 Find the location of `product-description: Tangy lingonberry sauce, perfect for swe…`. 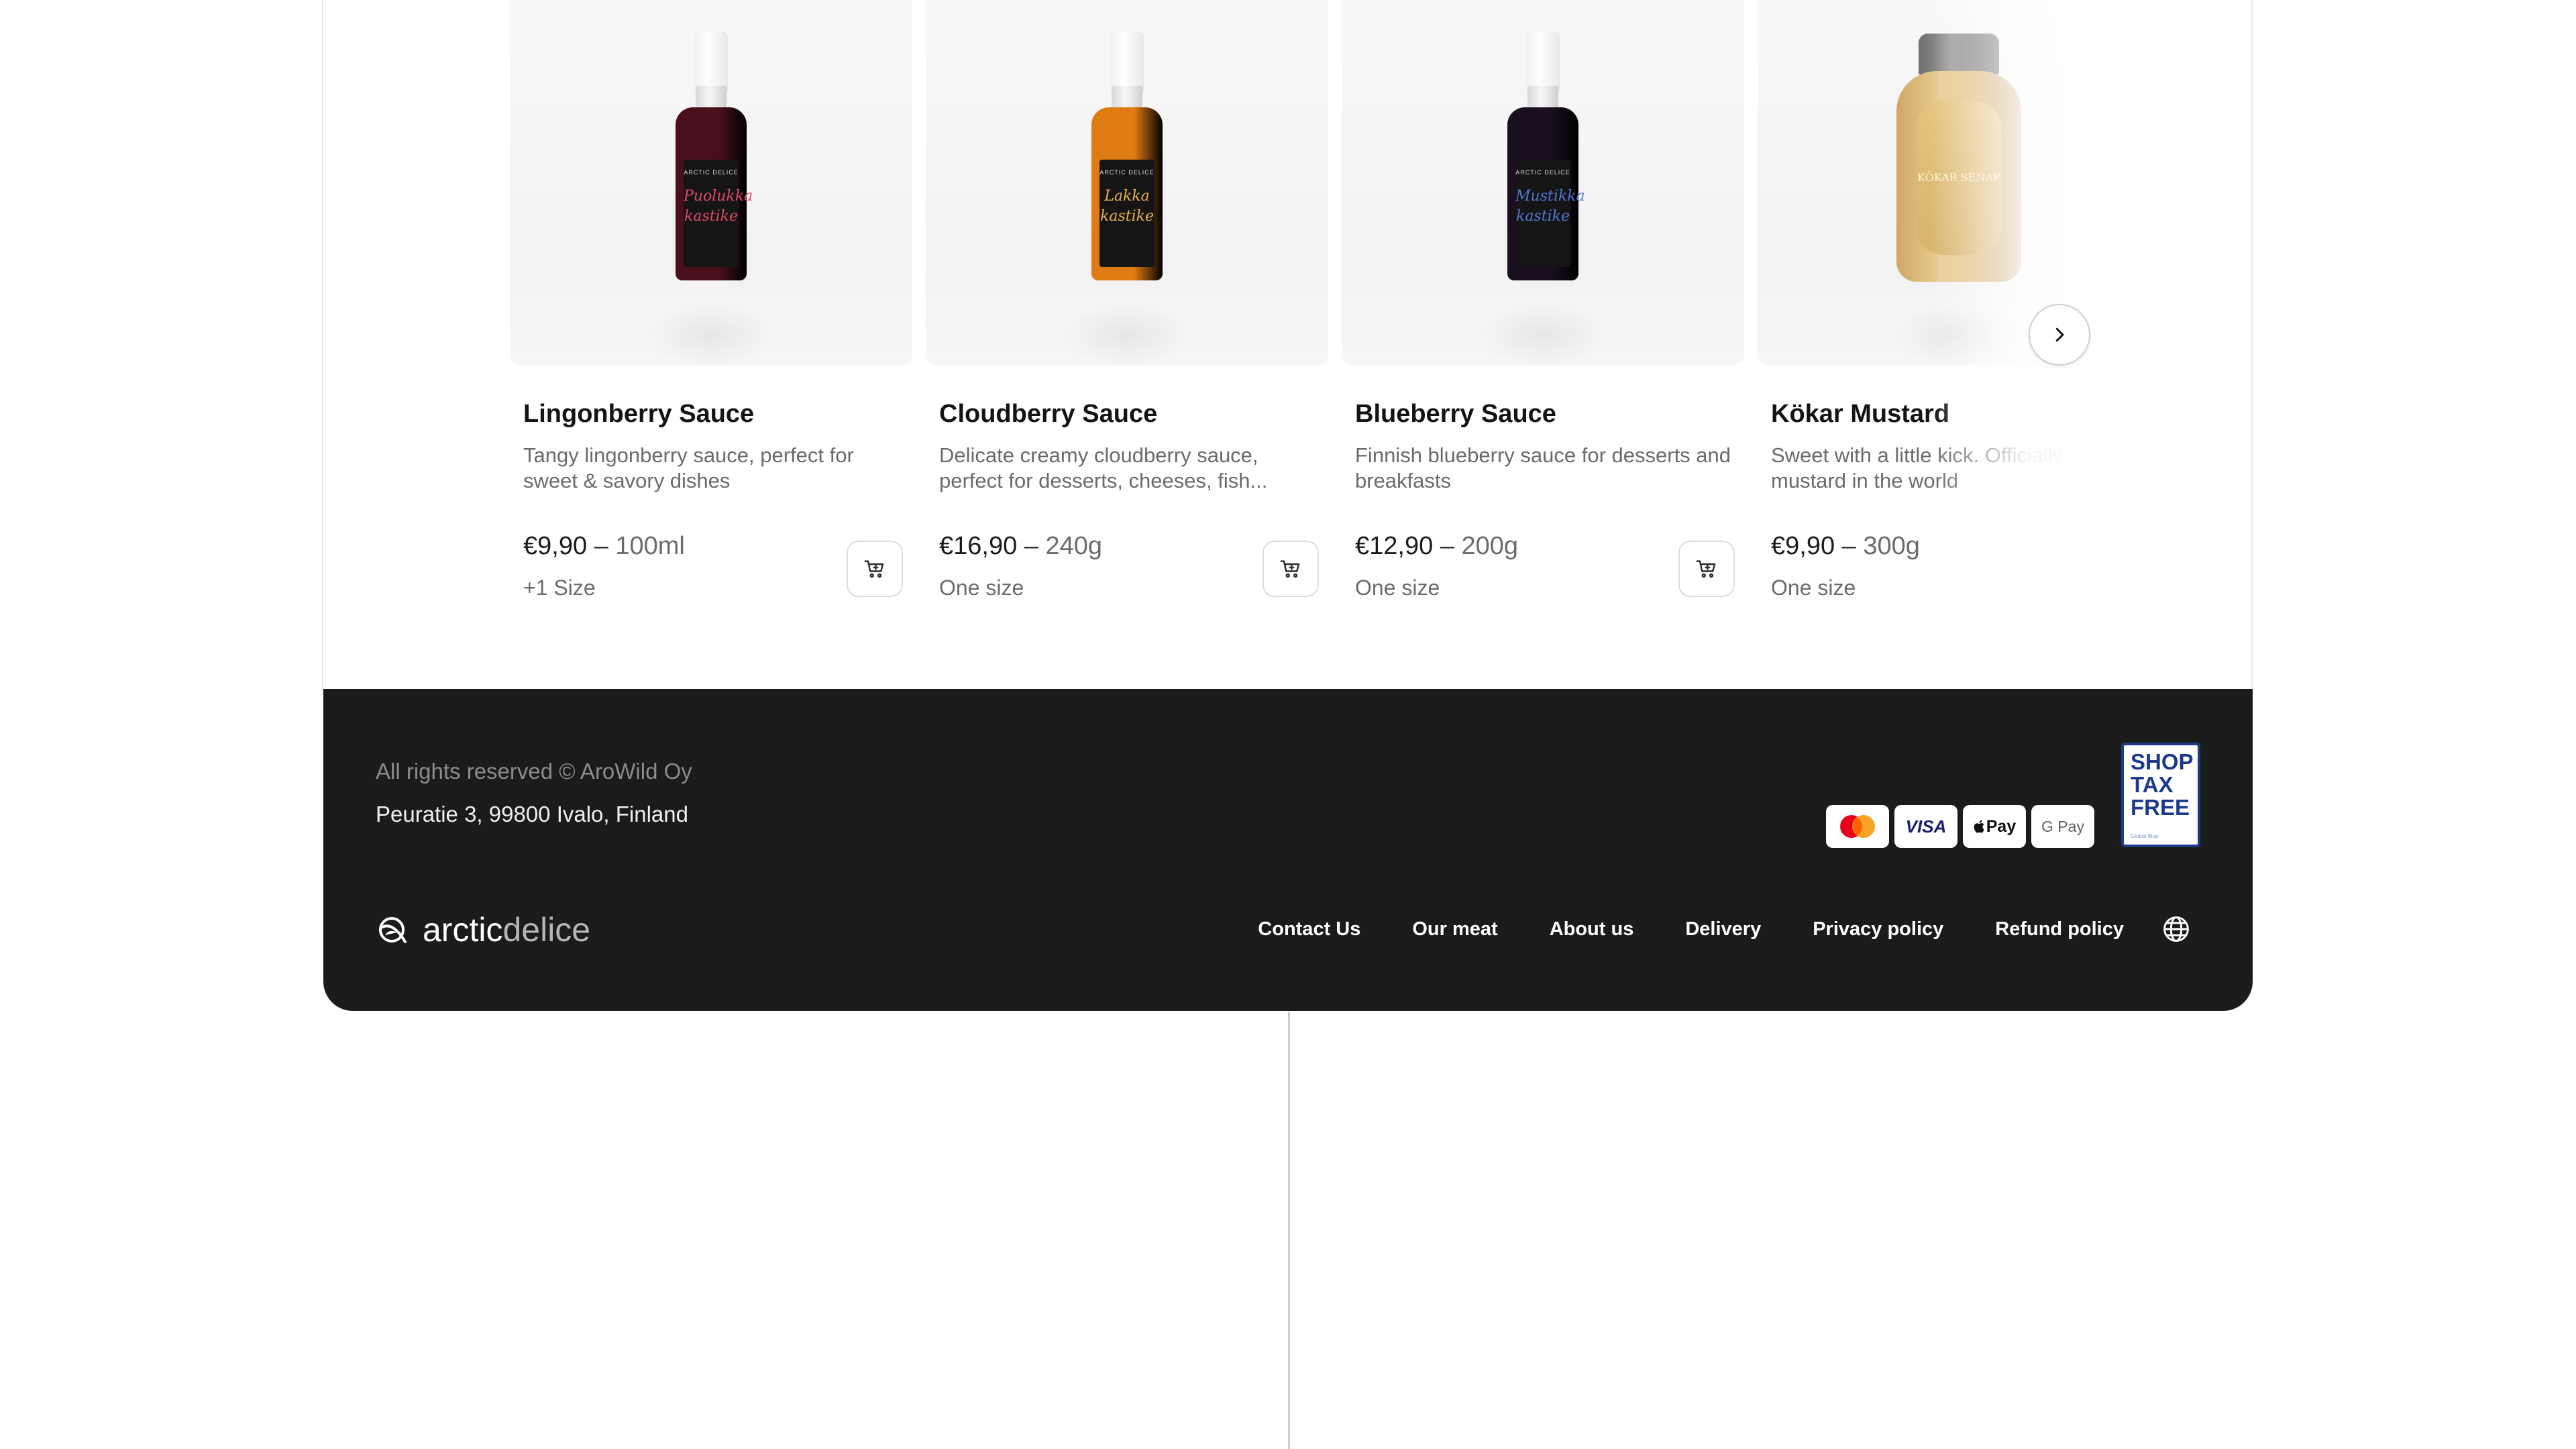

product-description: Tangy lingonberry sauce, perfect for swe… is located at coordinates (688, 467).